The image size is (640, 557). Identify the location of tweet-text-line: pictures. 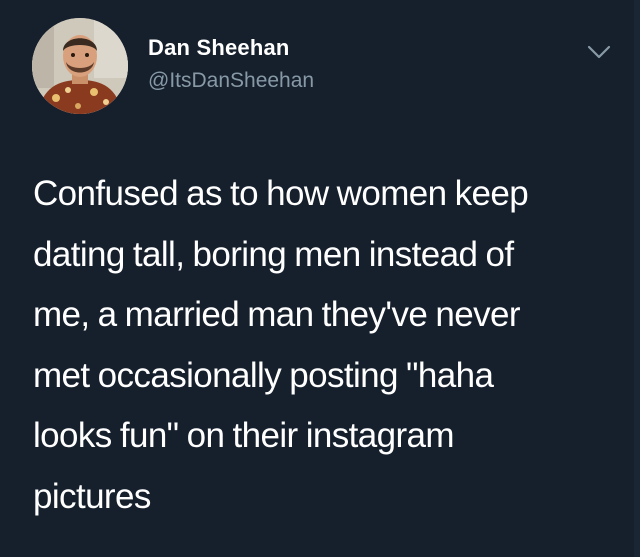
(92, 496).